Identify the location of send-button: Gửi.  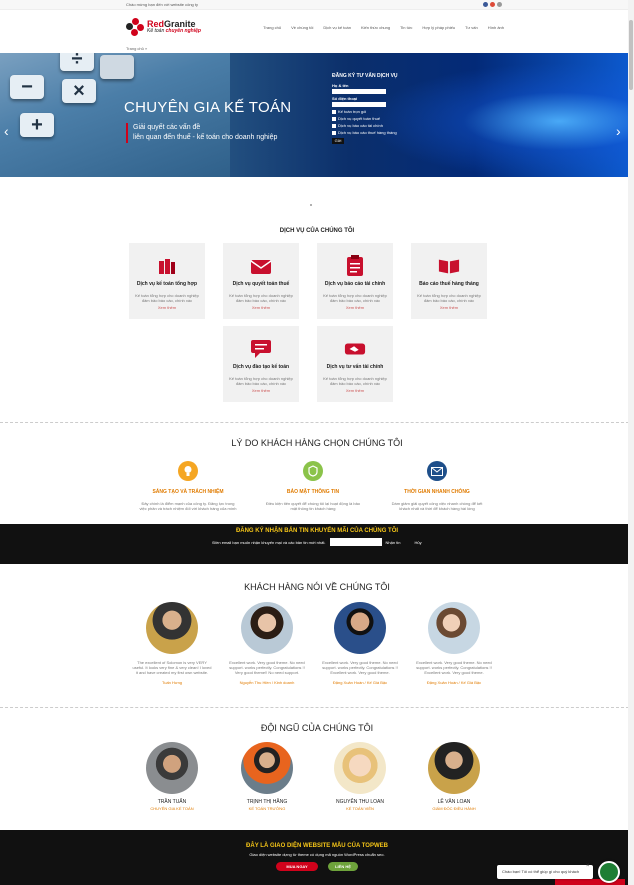
(338, 141).